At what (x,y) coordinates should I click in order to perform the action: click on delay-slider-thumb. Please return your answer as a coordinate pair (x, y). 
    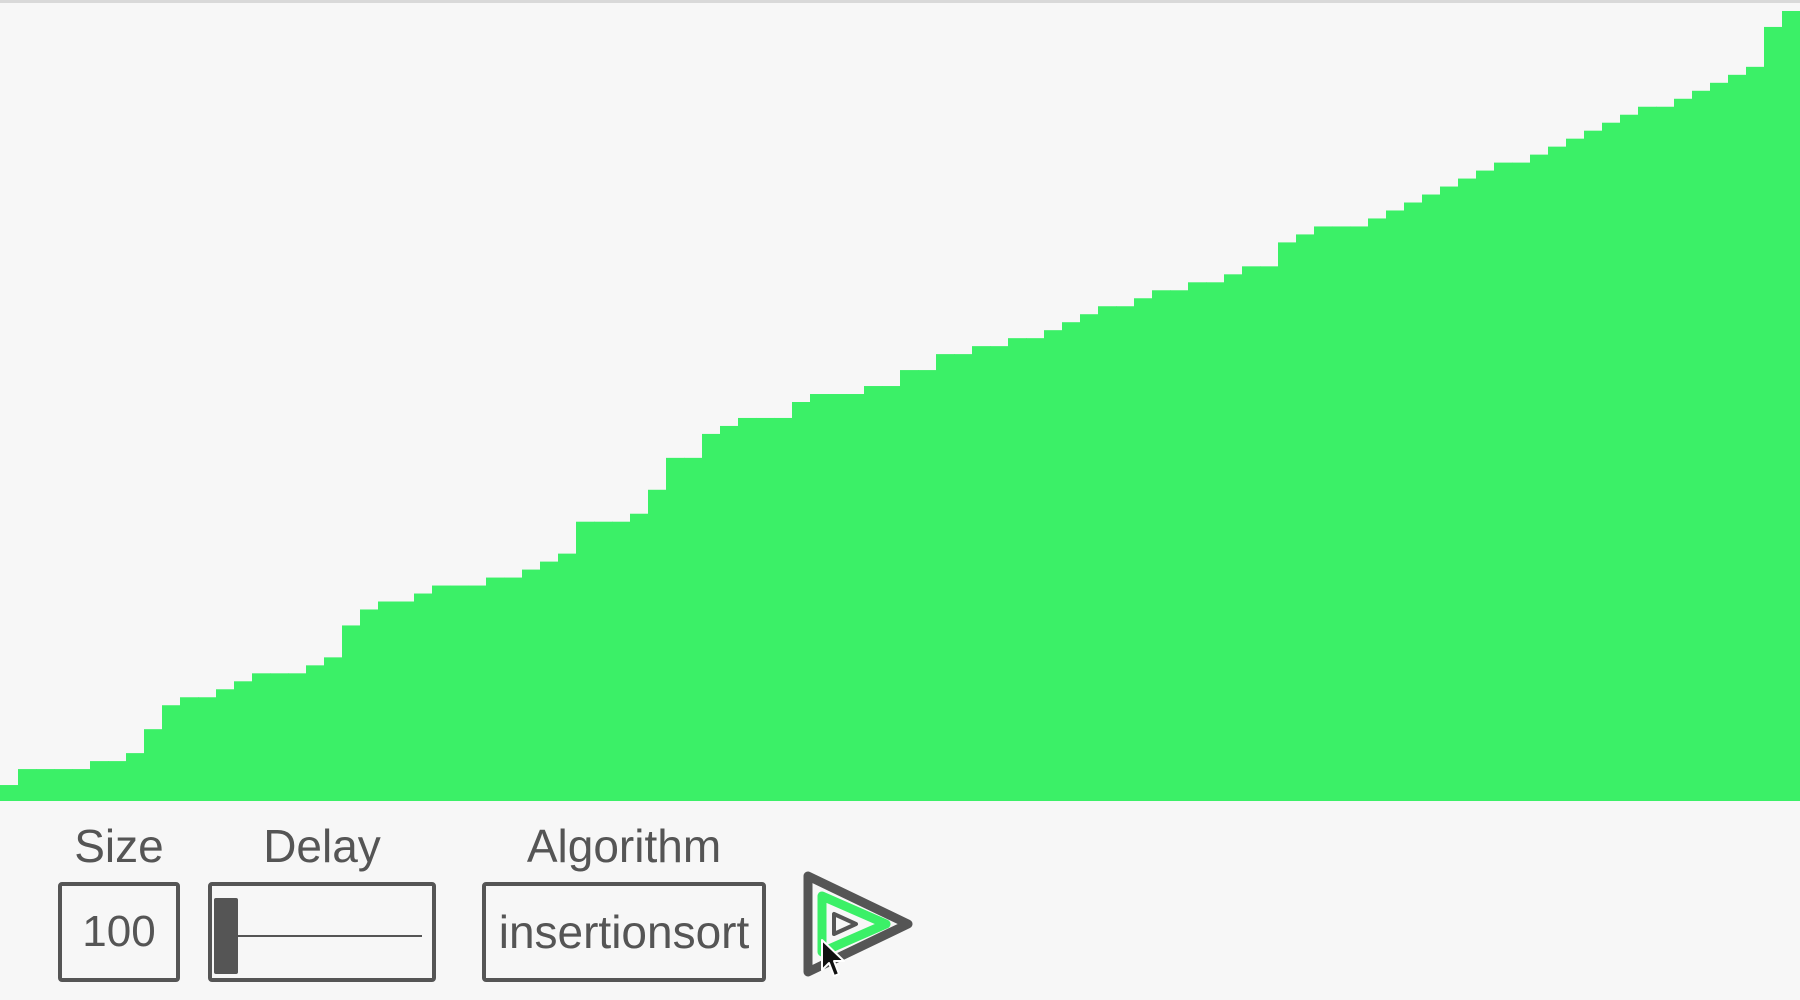
    Looking at the image, I should click on (226, 936).